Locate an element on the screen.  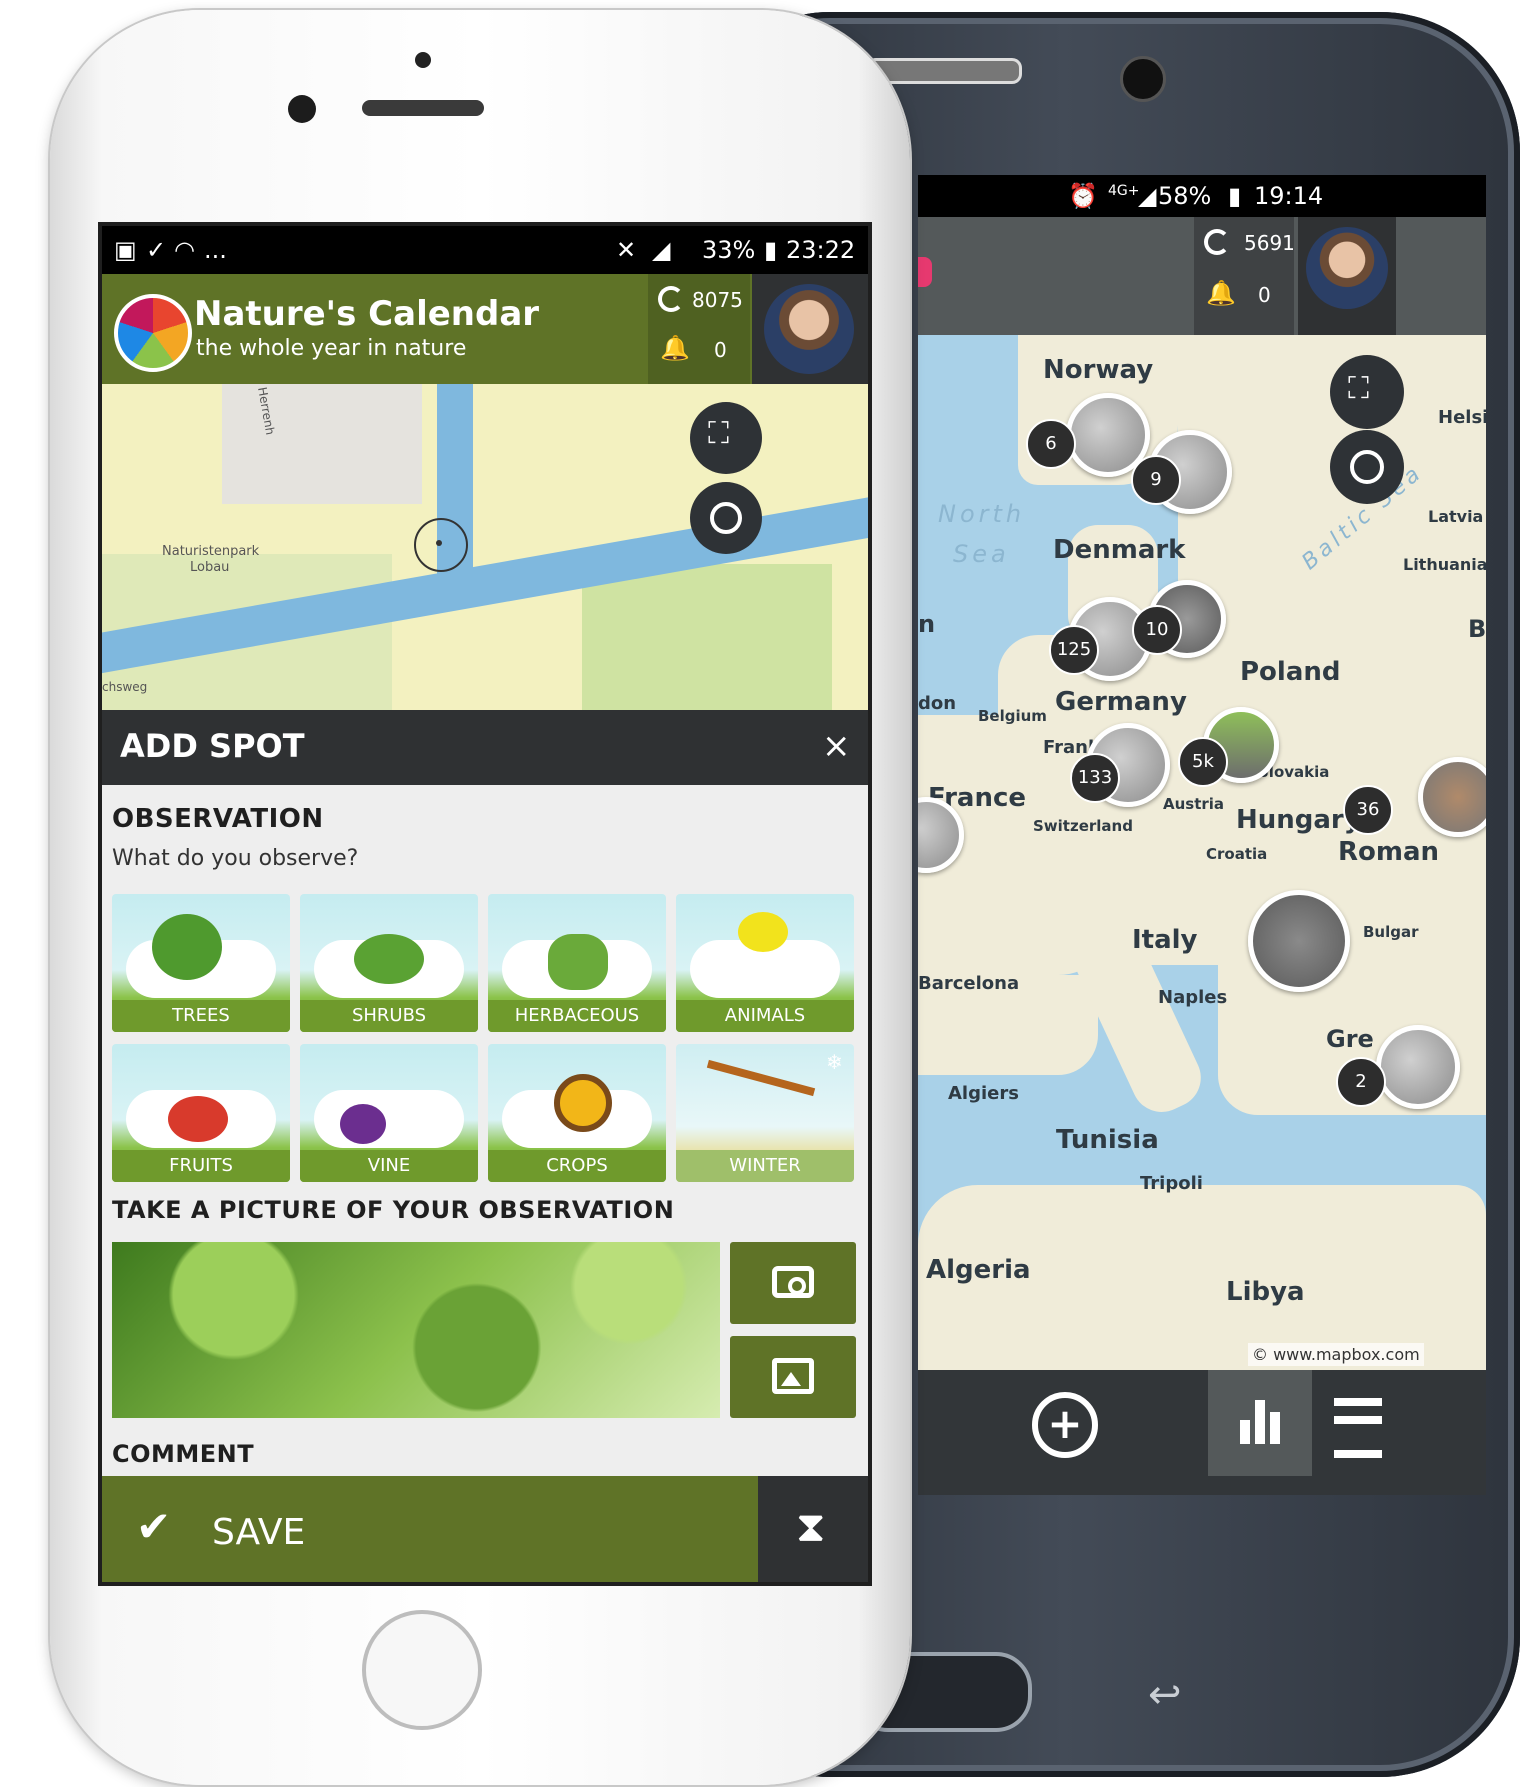
gallery-button is located at coordinates (793, 1377).